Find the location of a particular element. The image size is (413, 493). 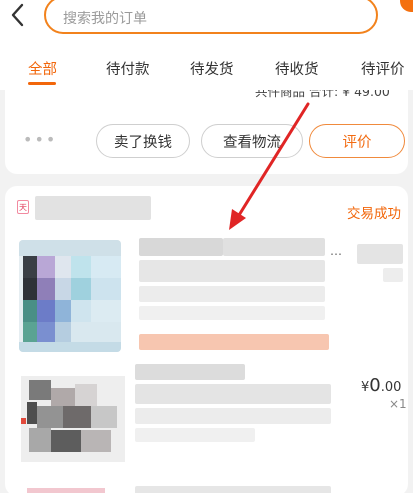

search-placeholder: 搜索我的订单 is located at coordinates (105, 19).